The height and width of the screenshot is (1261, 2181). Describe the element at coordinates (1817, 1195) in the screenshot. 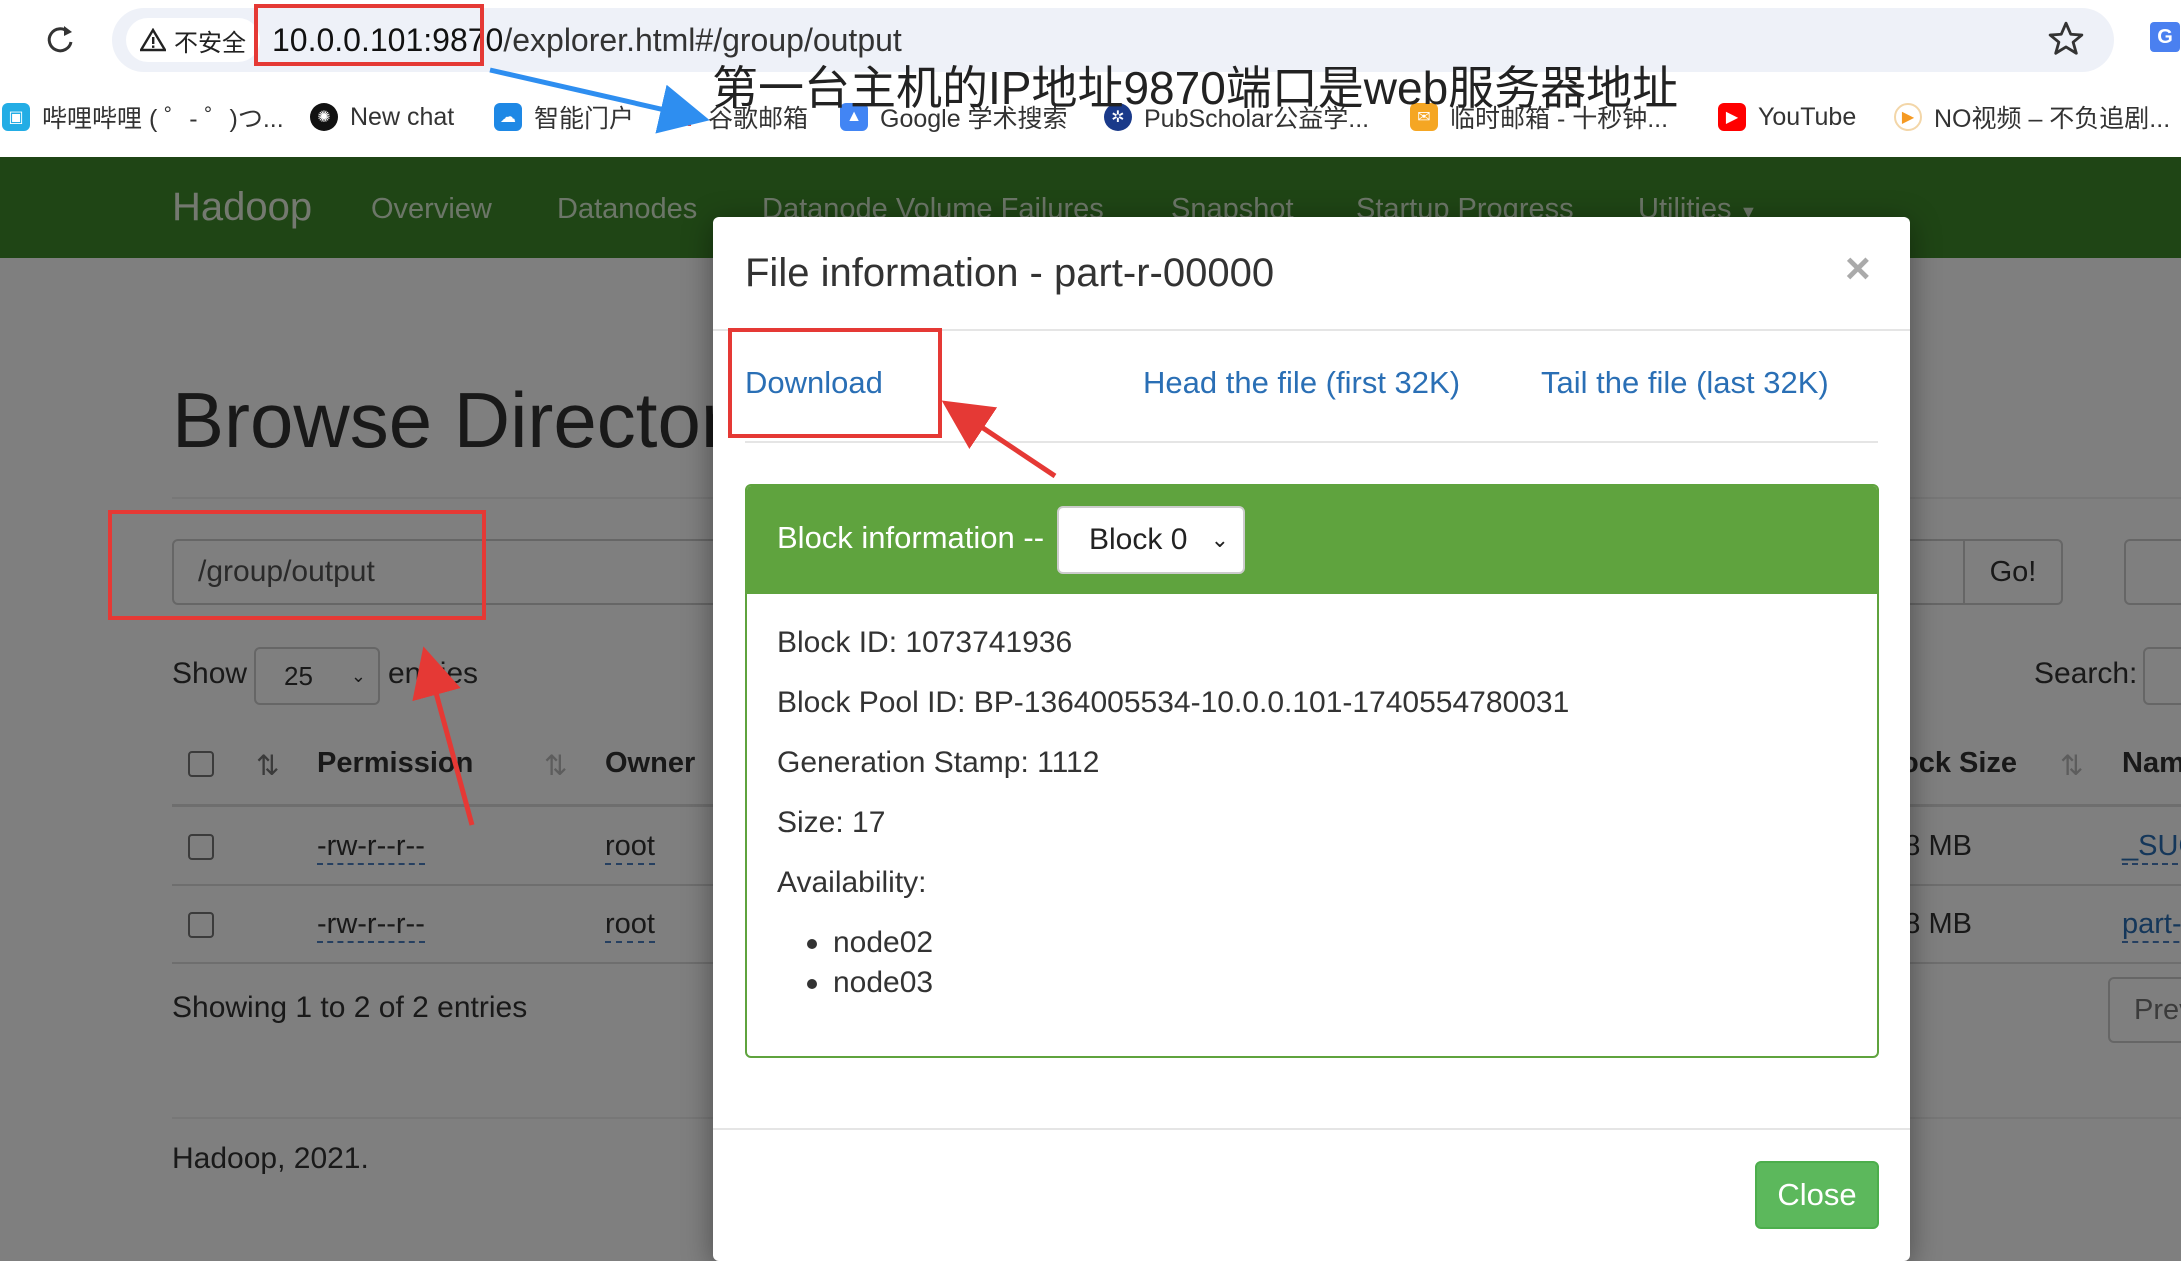

I see `close-button: Close` at that location.